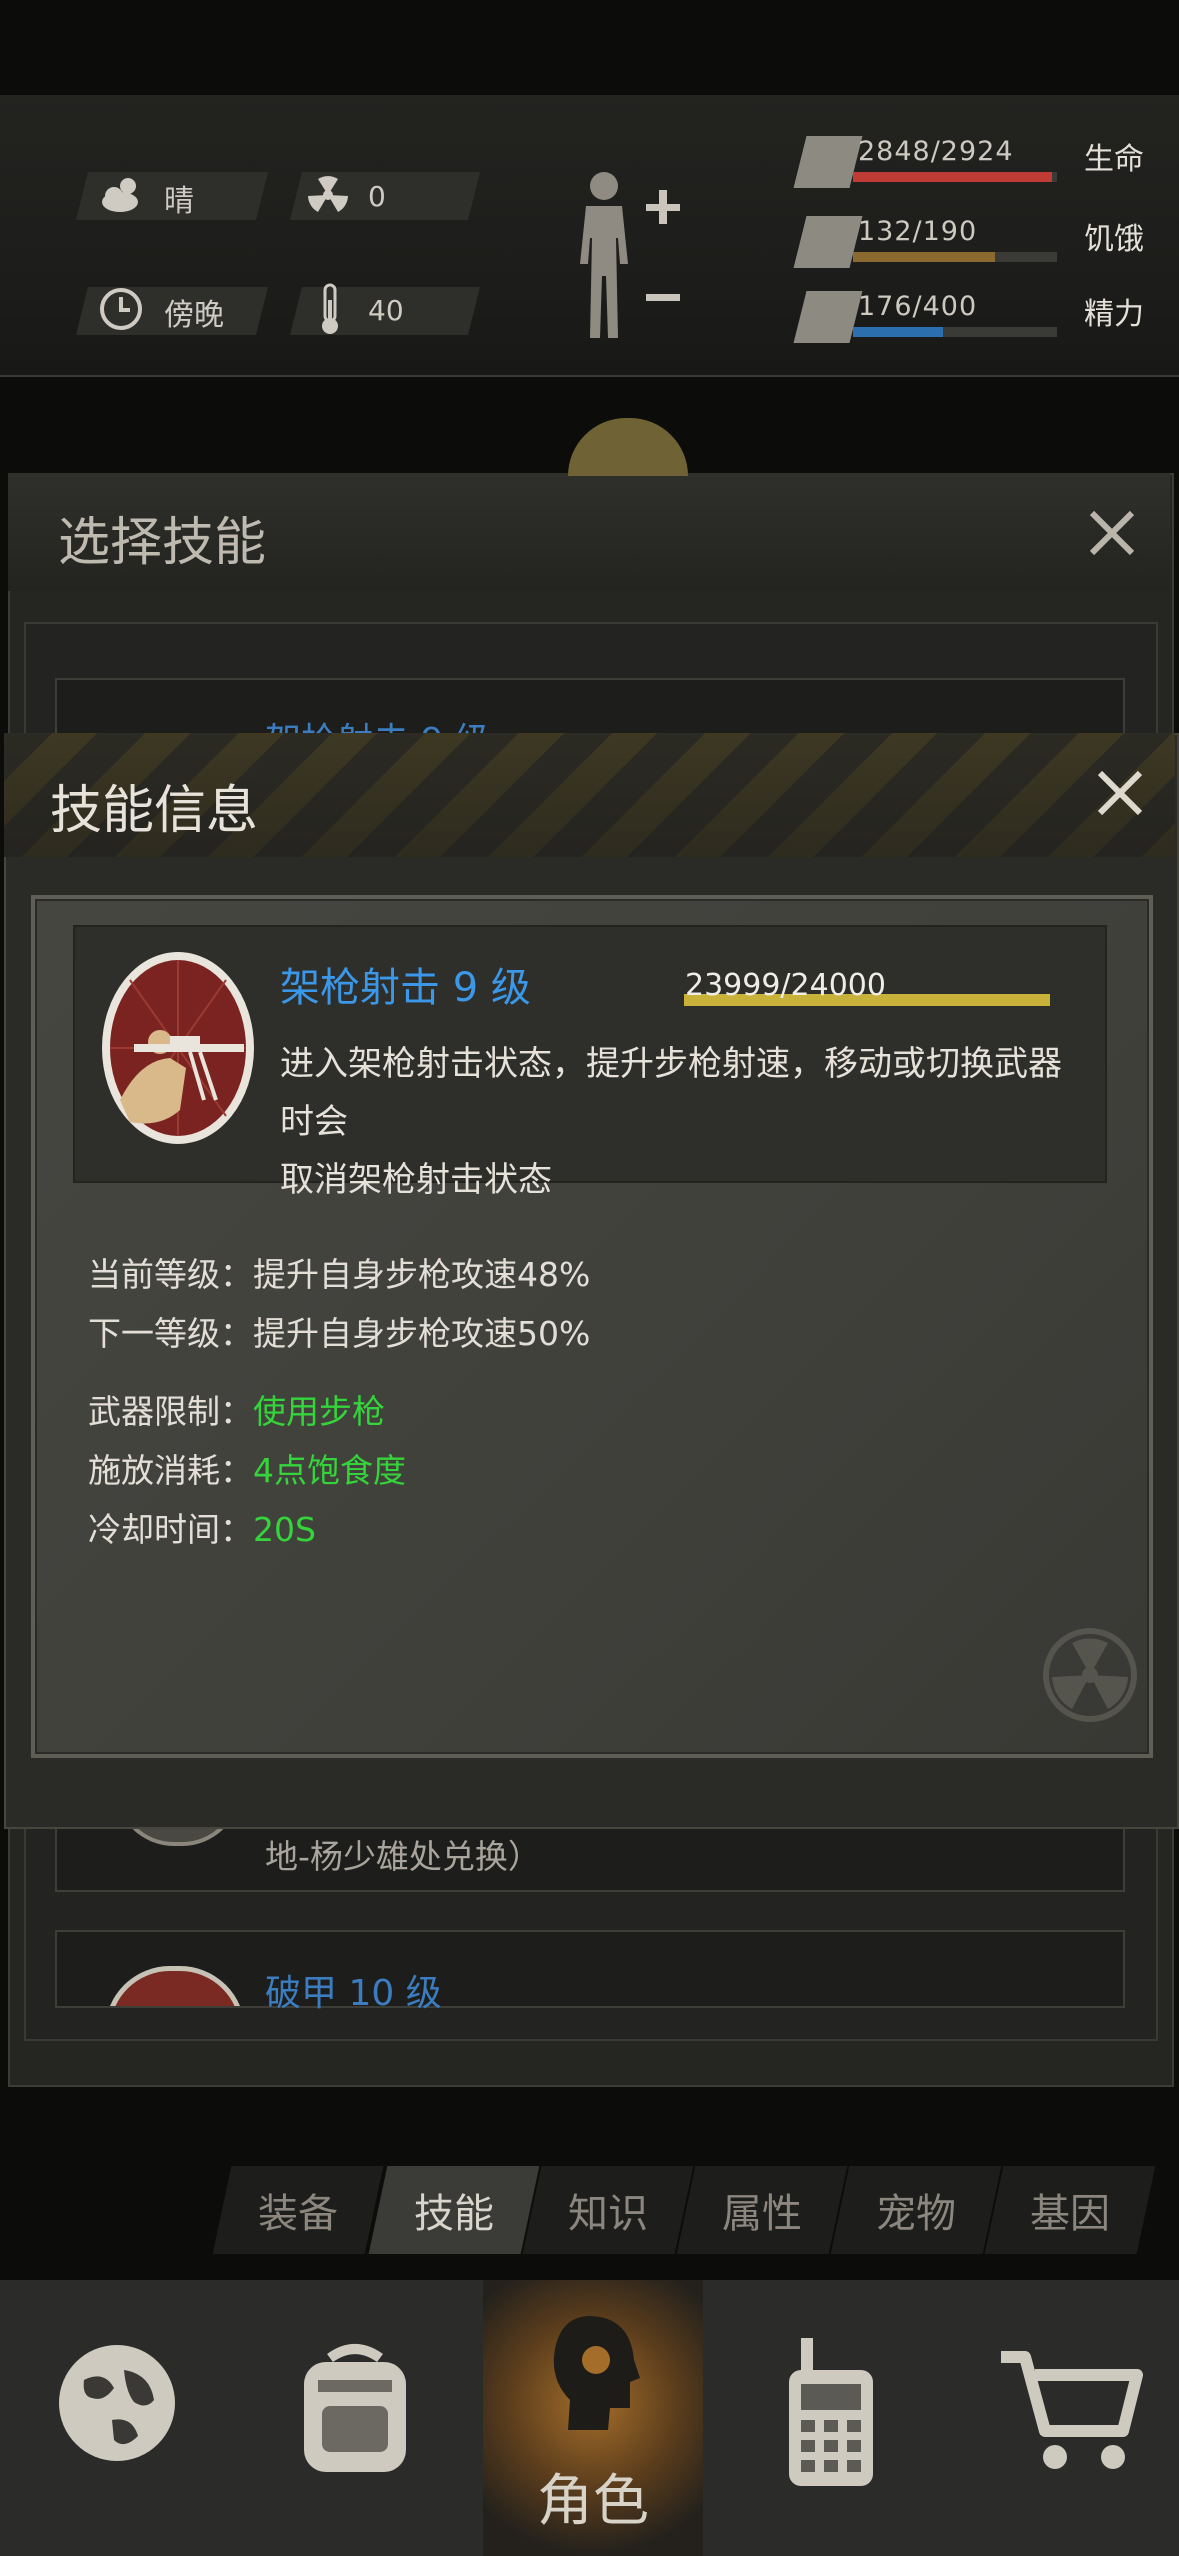 The image size is (1179, 2556). I want to click on cost-value: 4点饱食度, so click(329, 1470).